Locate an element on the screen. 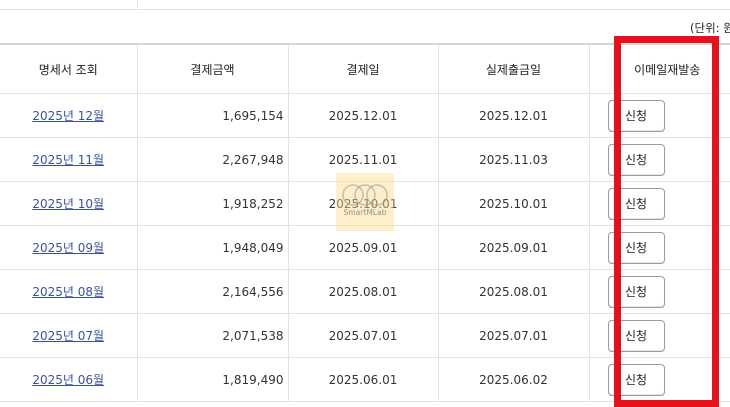  pay-date-cell: 2025.09.01 is located at coordinates (363, 247).